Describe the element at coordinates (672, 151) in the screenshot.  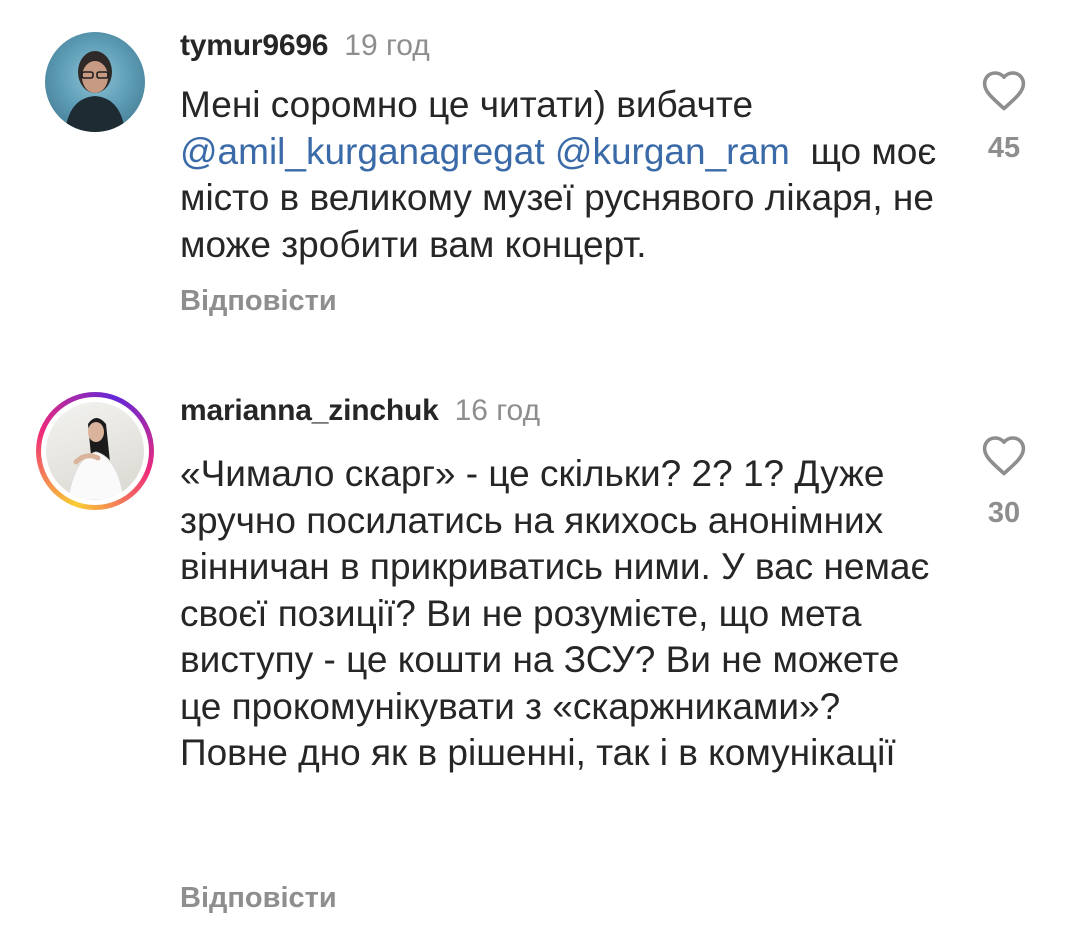
I see `mention-link: @kurgan_ram` at that location.